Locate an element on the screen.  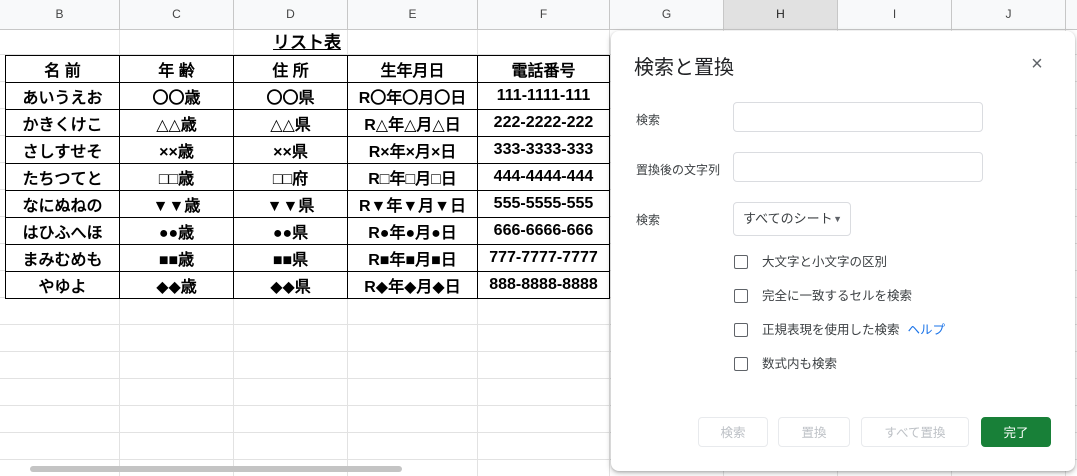
cell-address: ××県 is located at coordinates (290, 150).